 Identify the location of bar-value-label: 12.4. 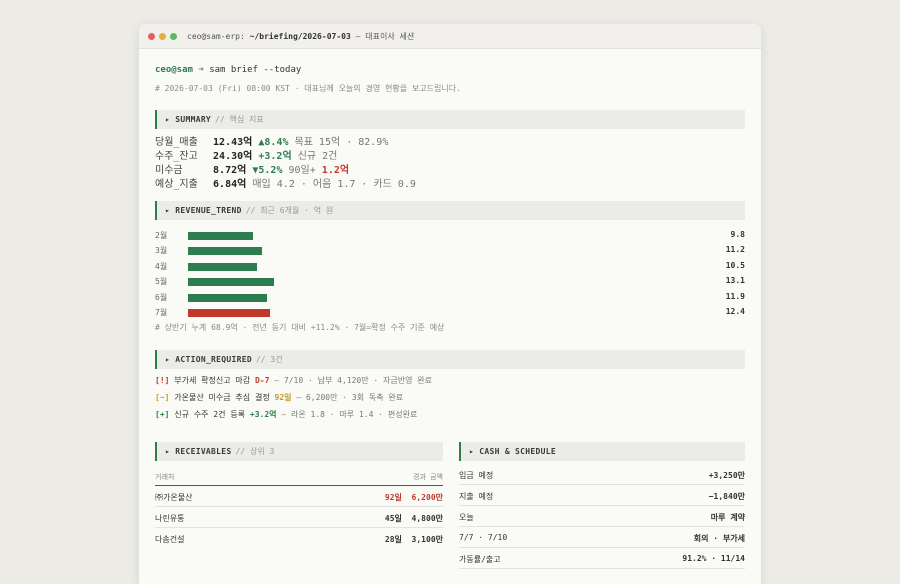
(735, 311).